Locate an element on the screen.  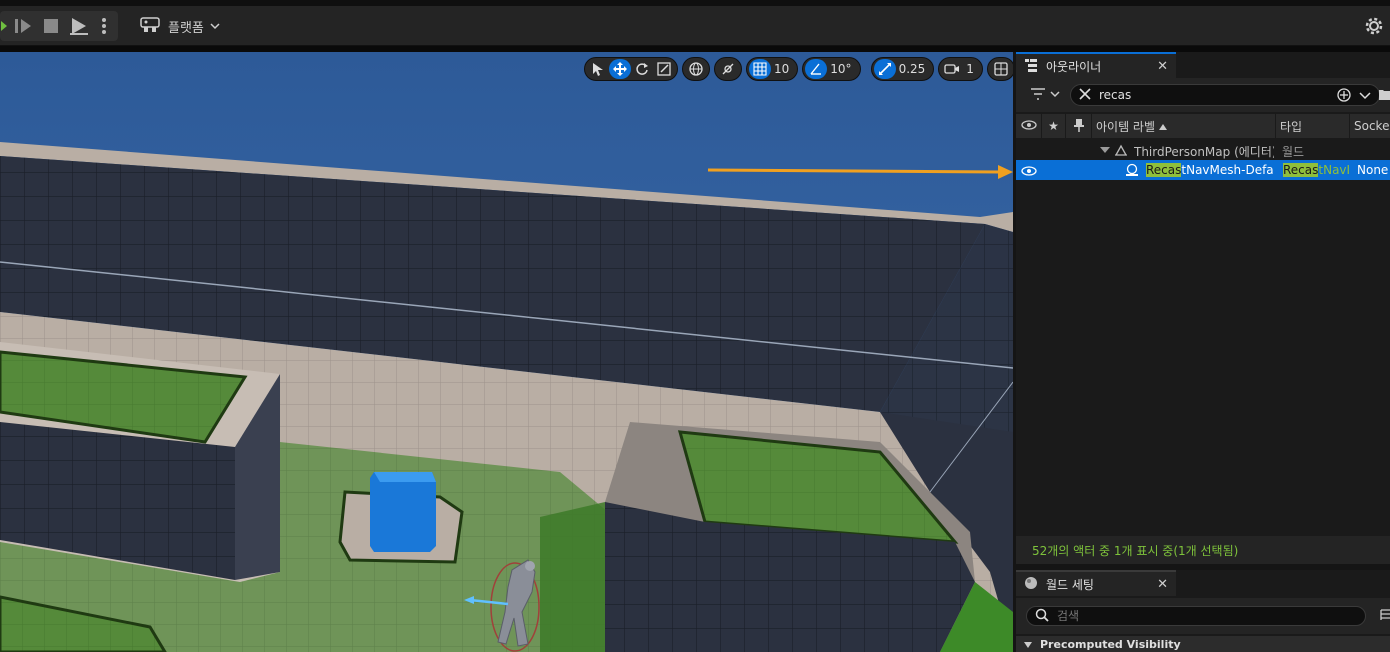
viewport-toolbar: 10 10° 0.25 1 is located at coordinates (798, 69).